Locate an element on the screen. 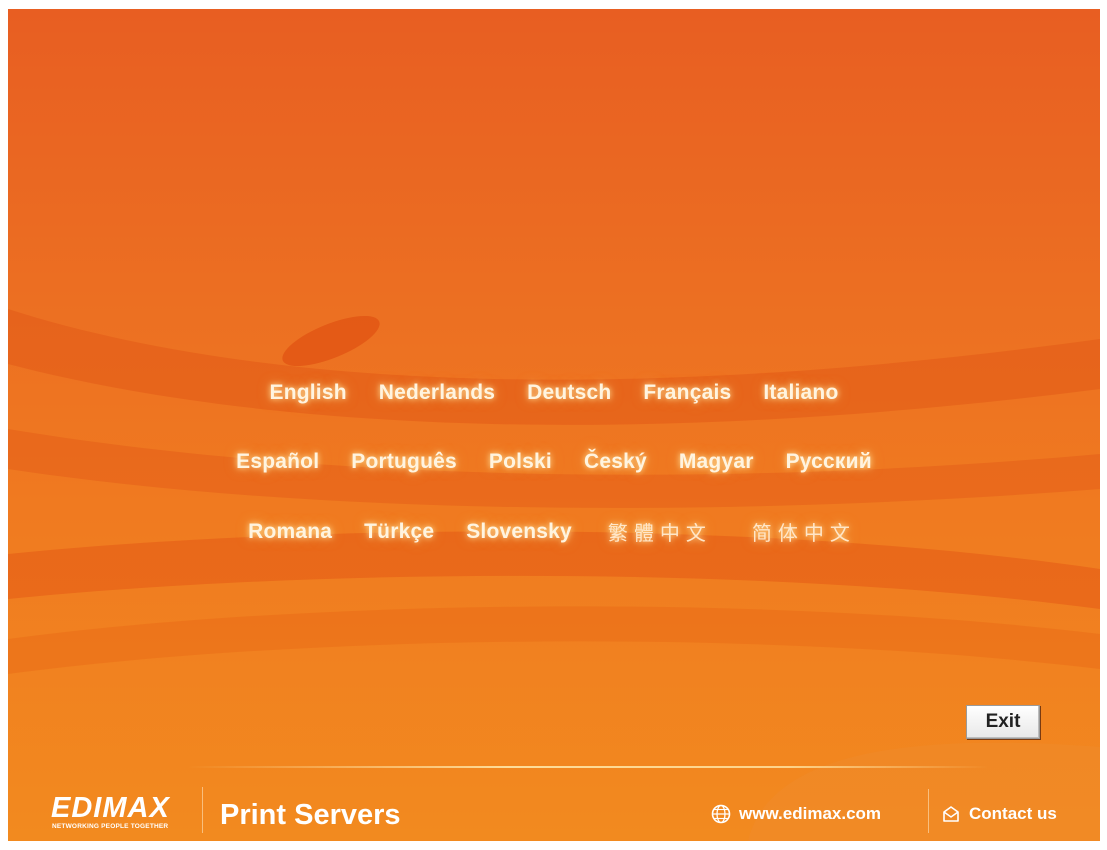 The width and height of the screenshot is (1107, 850). logo-tagline: NETWORKING PEOPLE TOGETHER is located at coordinates (110, 826).